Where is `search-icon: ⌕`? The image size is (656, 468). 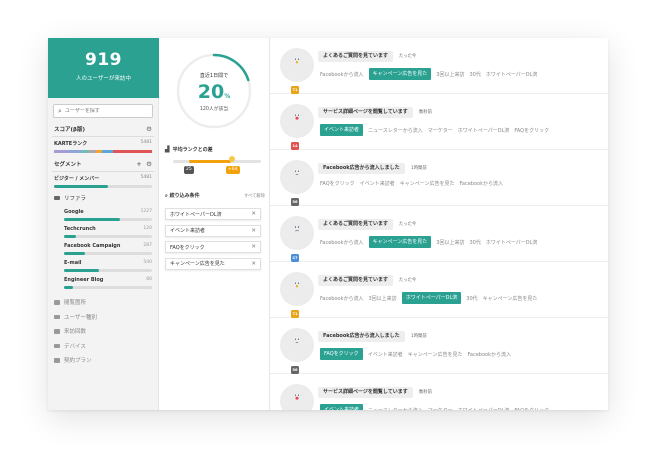 search-icon: ⌕ is located at coordinates (60, 110).